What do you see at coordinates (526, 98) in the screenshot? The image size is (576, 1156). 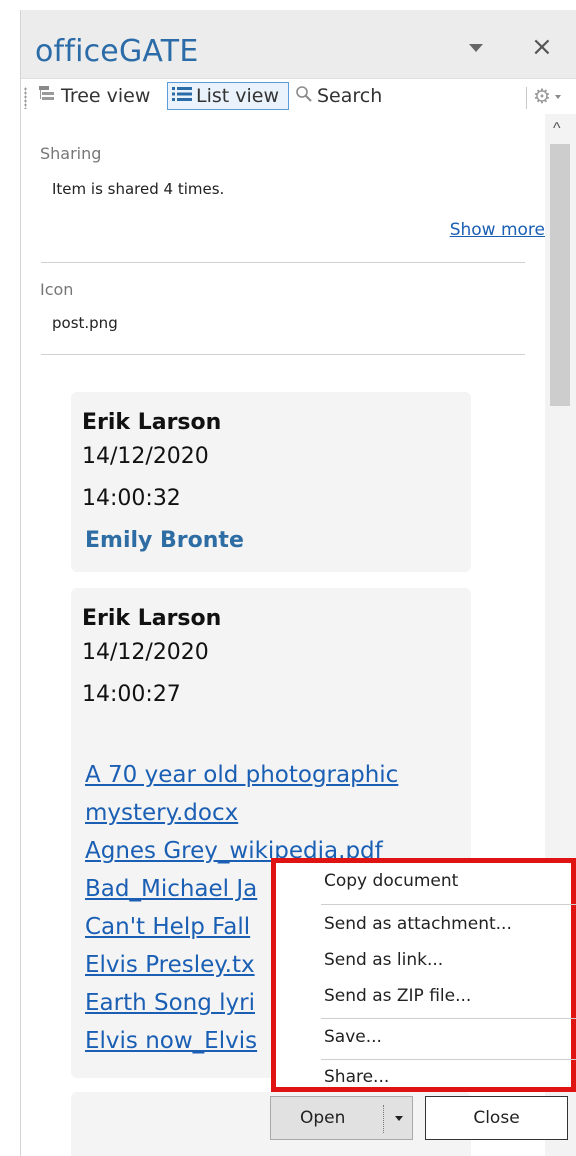 I see `toolbar-separator` at bounding box center [526, 98].